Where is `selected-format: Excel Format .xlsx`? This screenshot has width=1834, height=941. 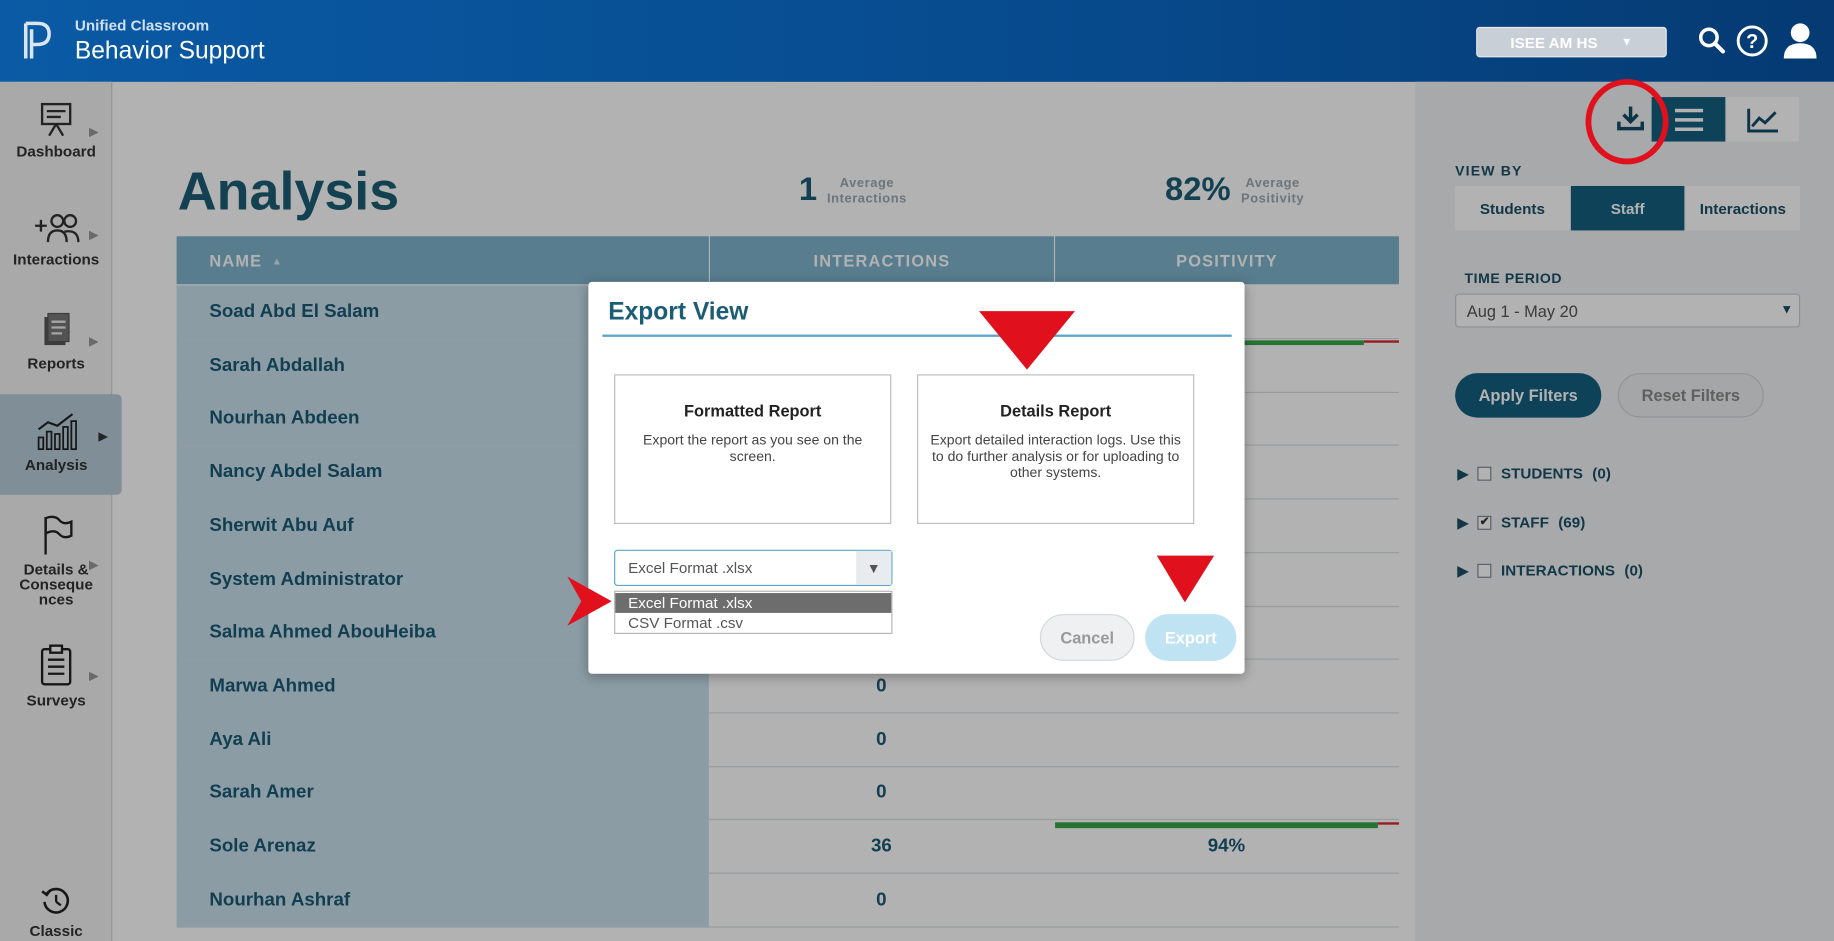 selected-format: Excel Format .xlsx is located at coordinates (690, 568).